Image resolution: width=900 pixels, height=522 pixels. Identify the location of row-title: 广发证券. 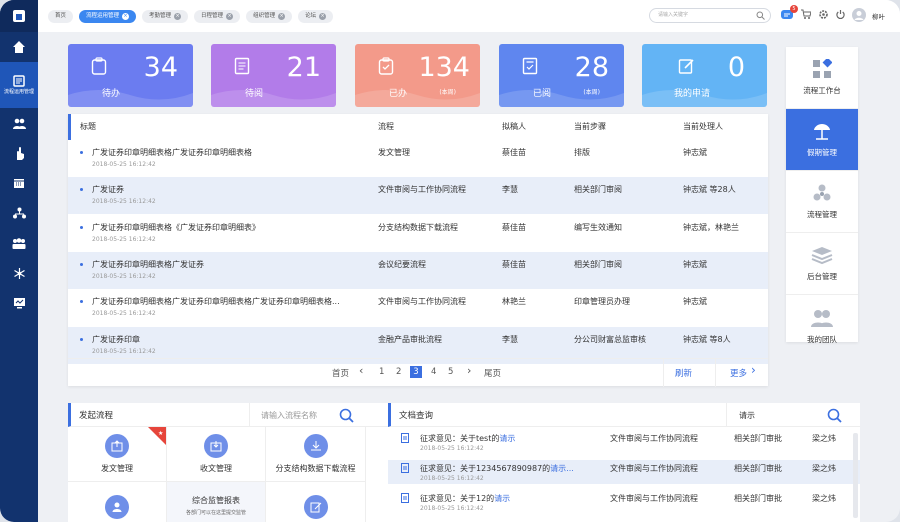
(232, 189).